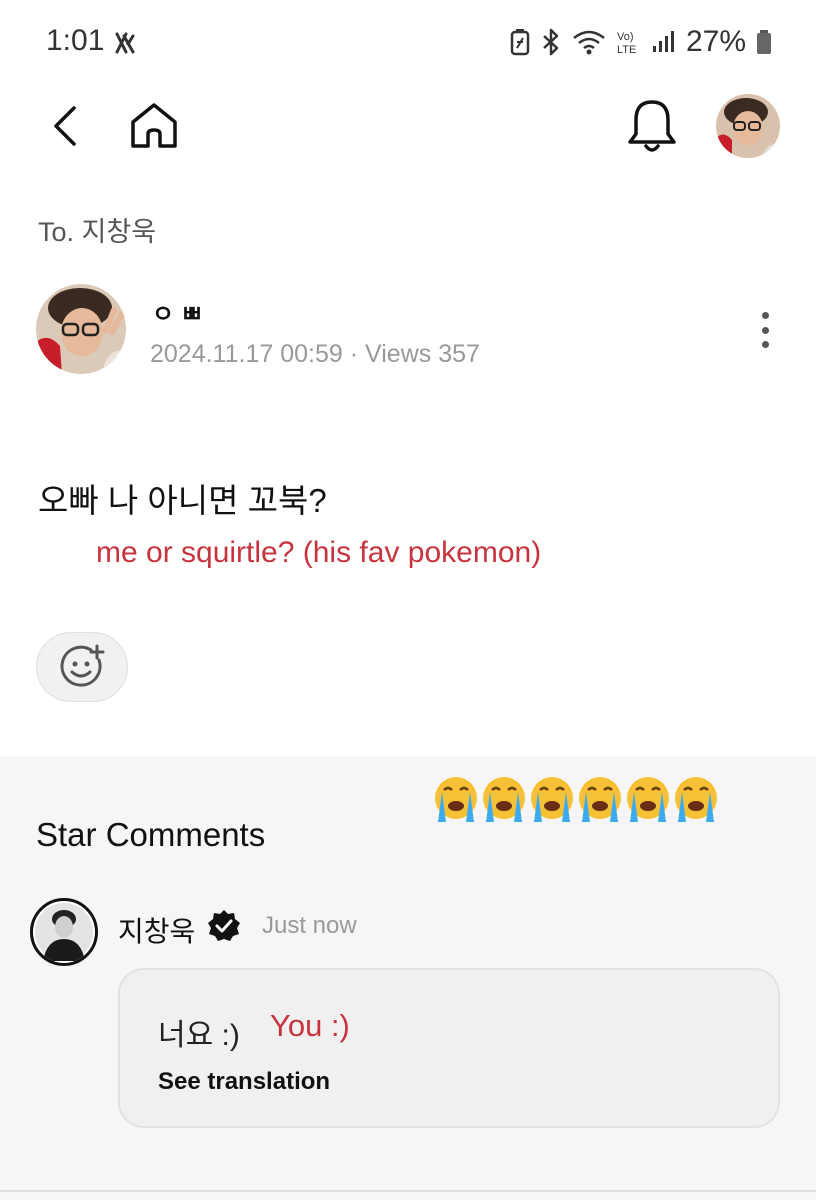  Describe the element at coordinates (551, 42) in the screenshot. I see `bluetooth-icon` at that location.